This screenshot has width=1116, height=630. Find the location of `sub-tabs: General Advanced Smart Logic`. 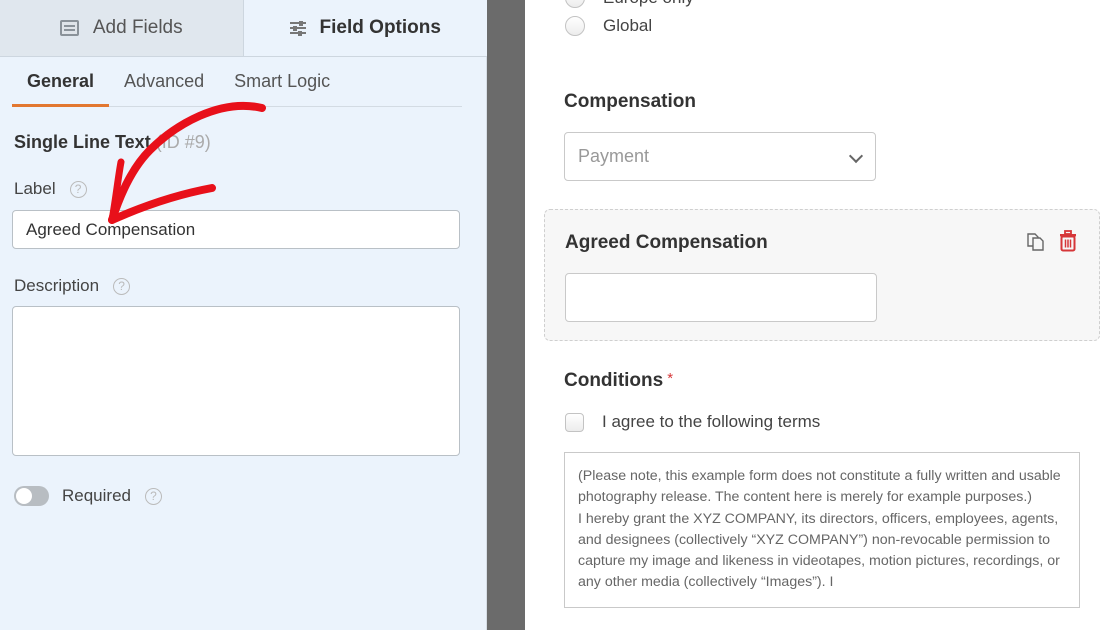

sub-tabs: General Advanced Smart Logic is located at coordinates (237, 82).